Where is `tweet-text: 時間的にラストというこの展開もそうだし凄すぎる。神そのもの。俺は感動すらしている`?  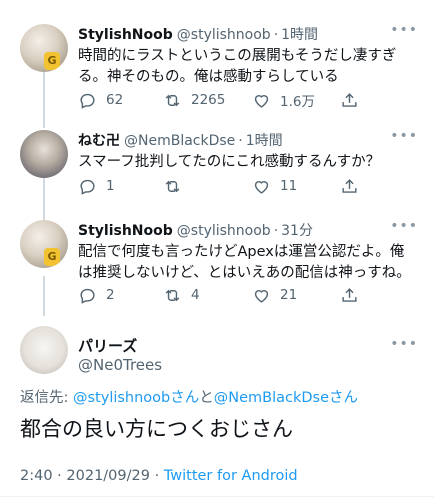
tweet-text: 時間的にラストというこの展開もそうだし凄すぎる。神そのもの。俺は感動すらしている is located at coordinates (237, 66).